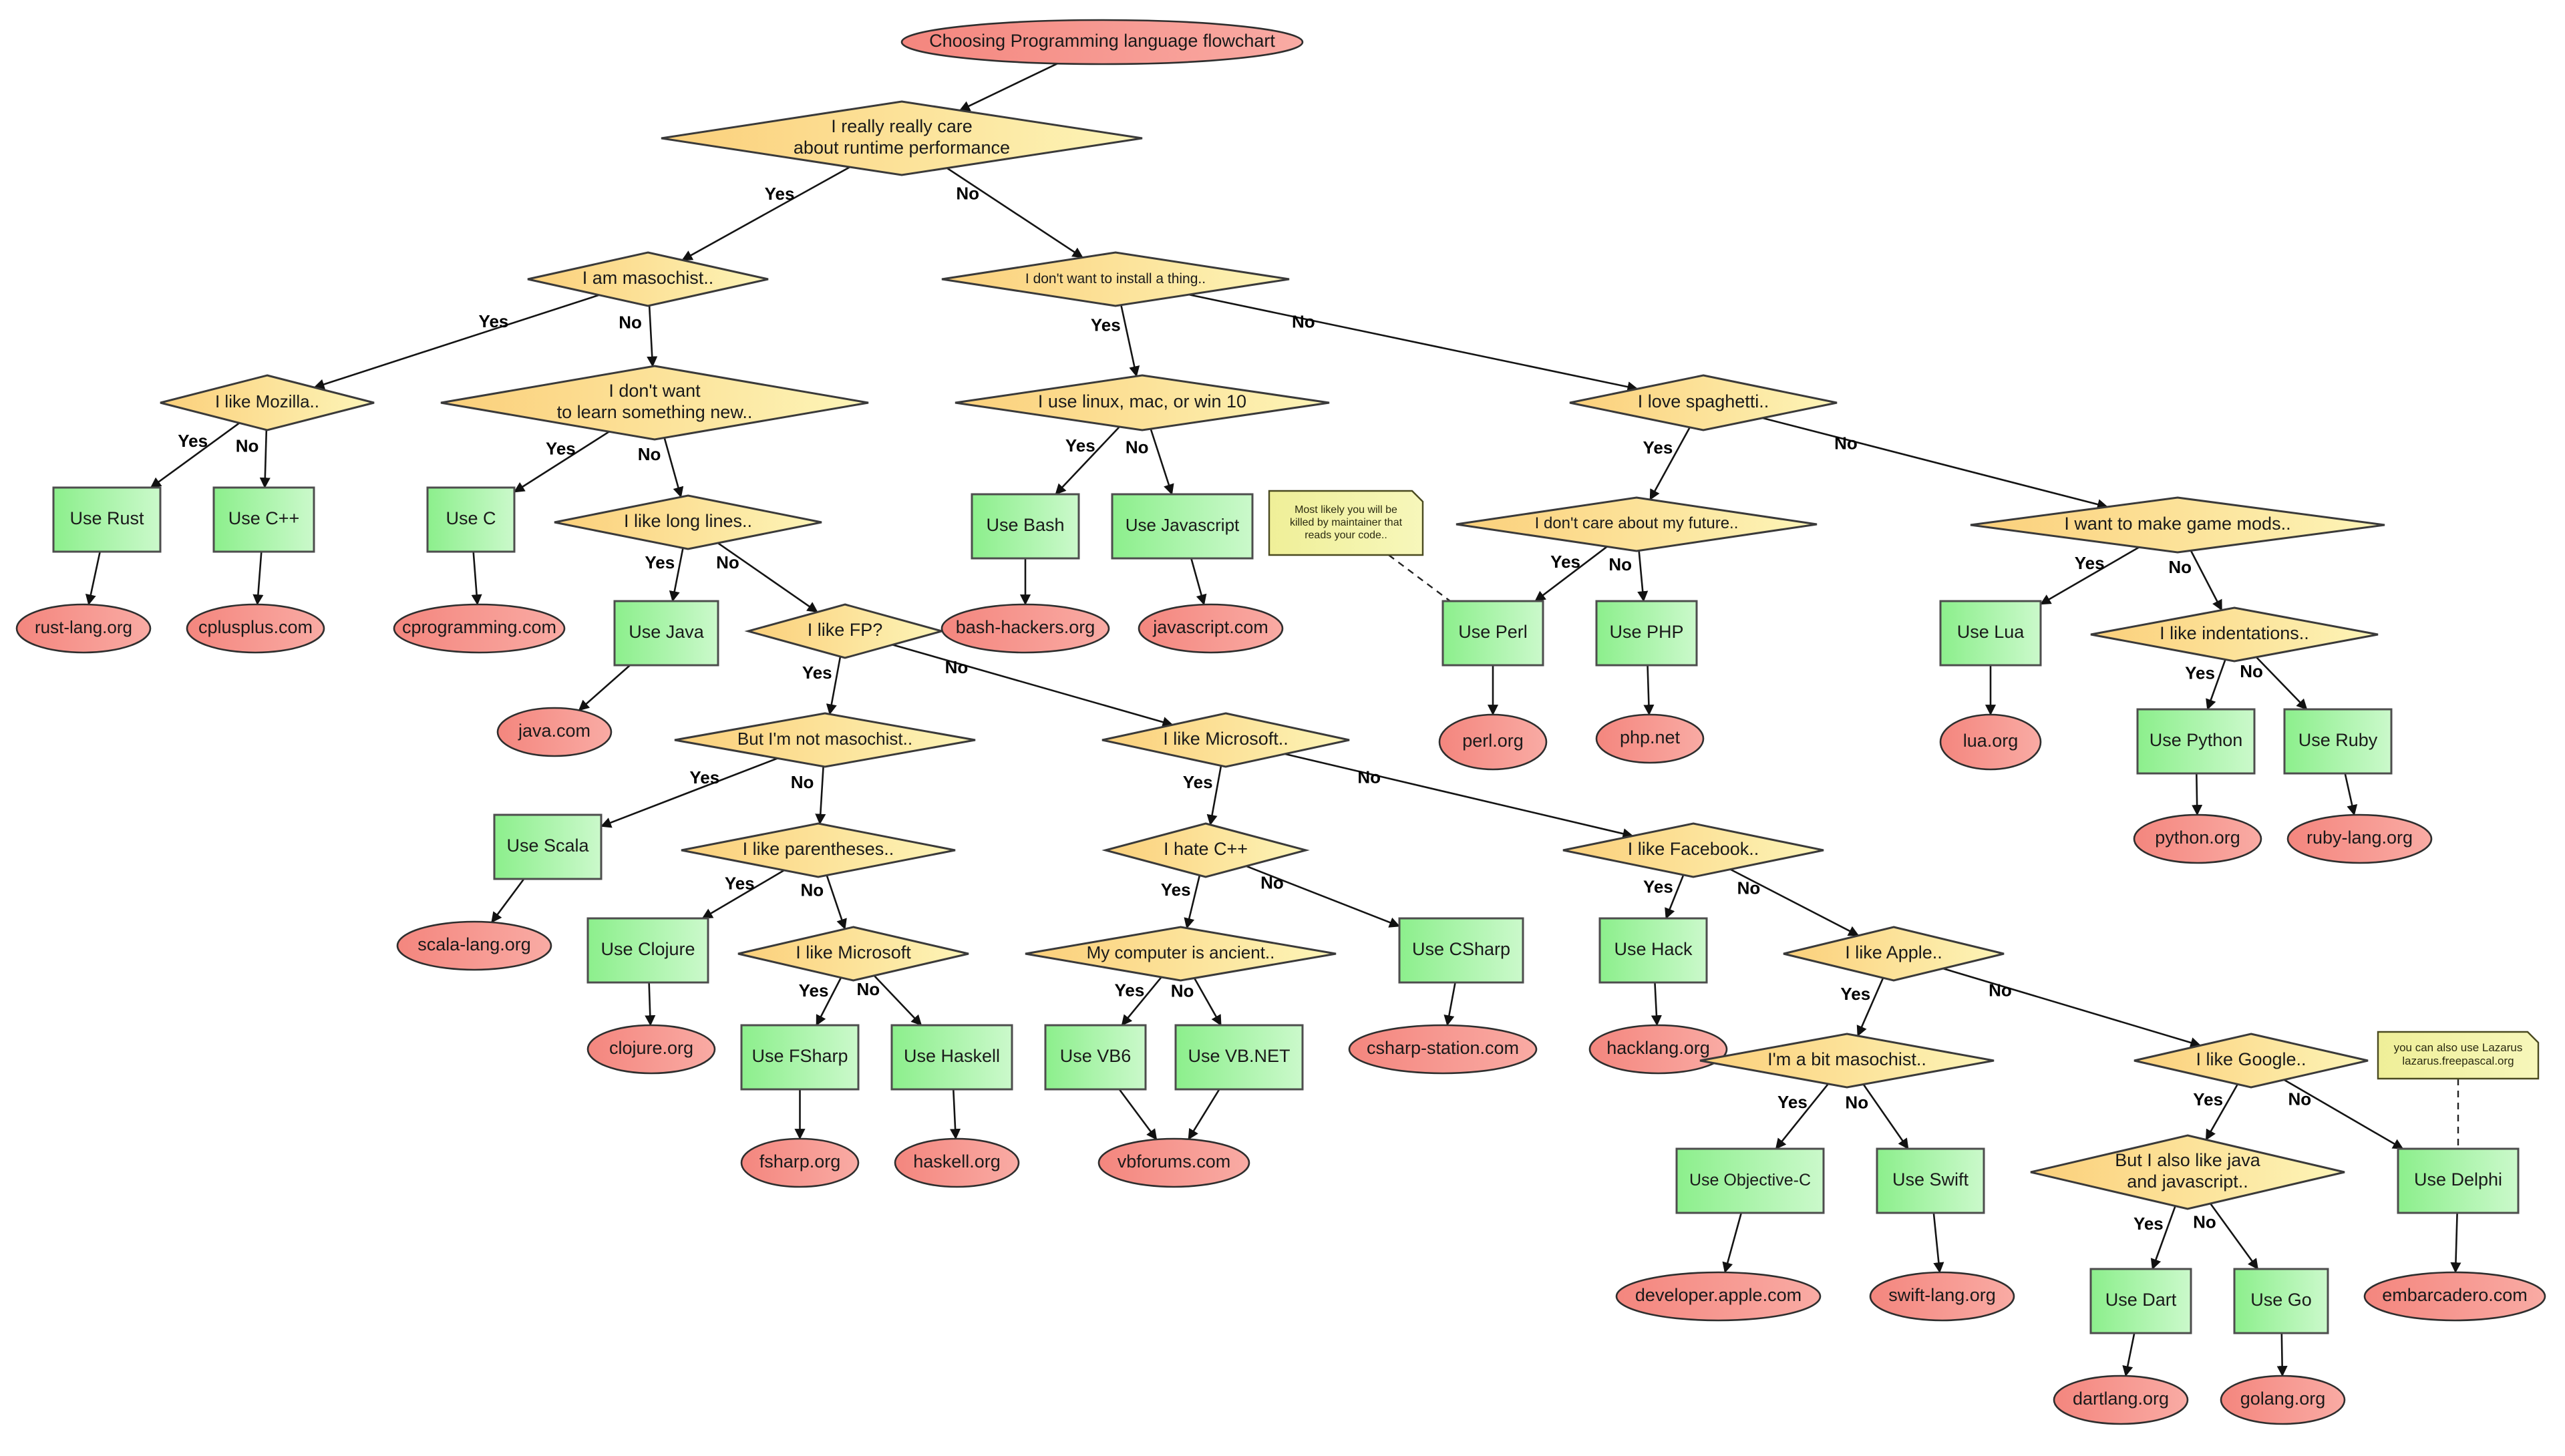 Image resolution: width=2565 pixels, height=1456 pixels. Describe the element at coordinates (2140, 1301) in the screenshot. I see `node-dart: Use Dart` at that location.